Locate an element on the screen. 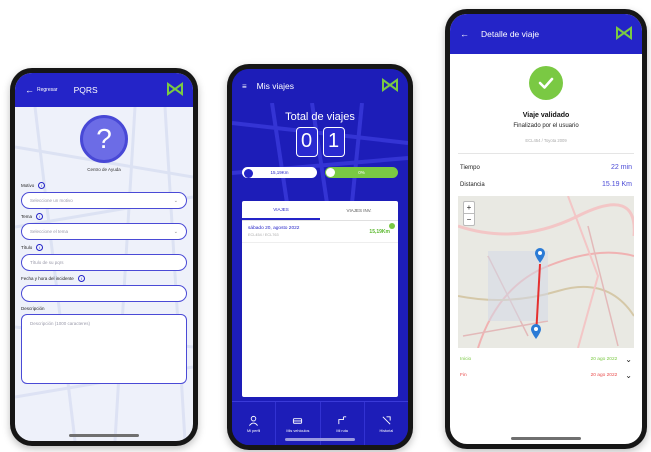 This screenshot has height=452, width=651. tab-viajes-inv: VIAJES INV. is located at coordinates (359, 210).